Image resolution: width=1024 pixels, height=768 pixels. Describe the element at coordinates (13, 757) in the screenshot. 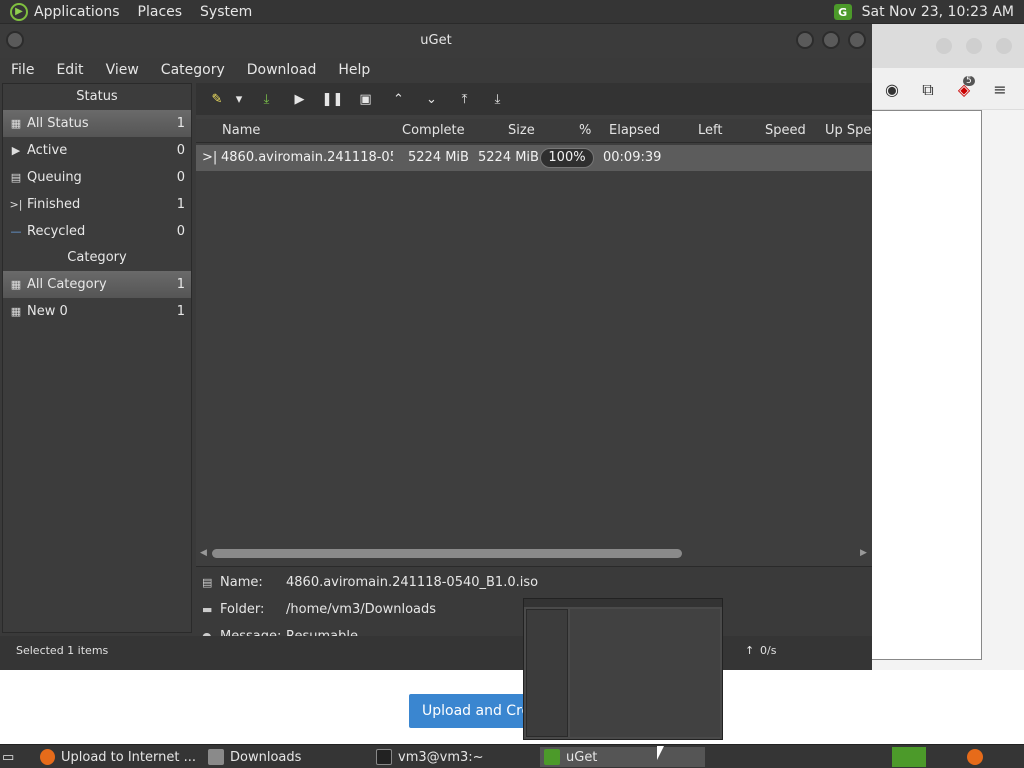

I see `show-desktop-icon: ▭` at that location.